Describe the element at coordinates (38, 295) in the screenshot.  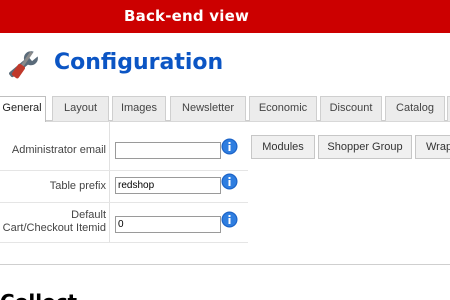
I see `next-section-heading: Collect` at that location.